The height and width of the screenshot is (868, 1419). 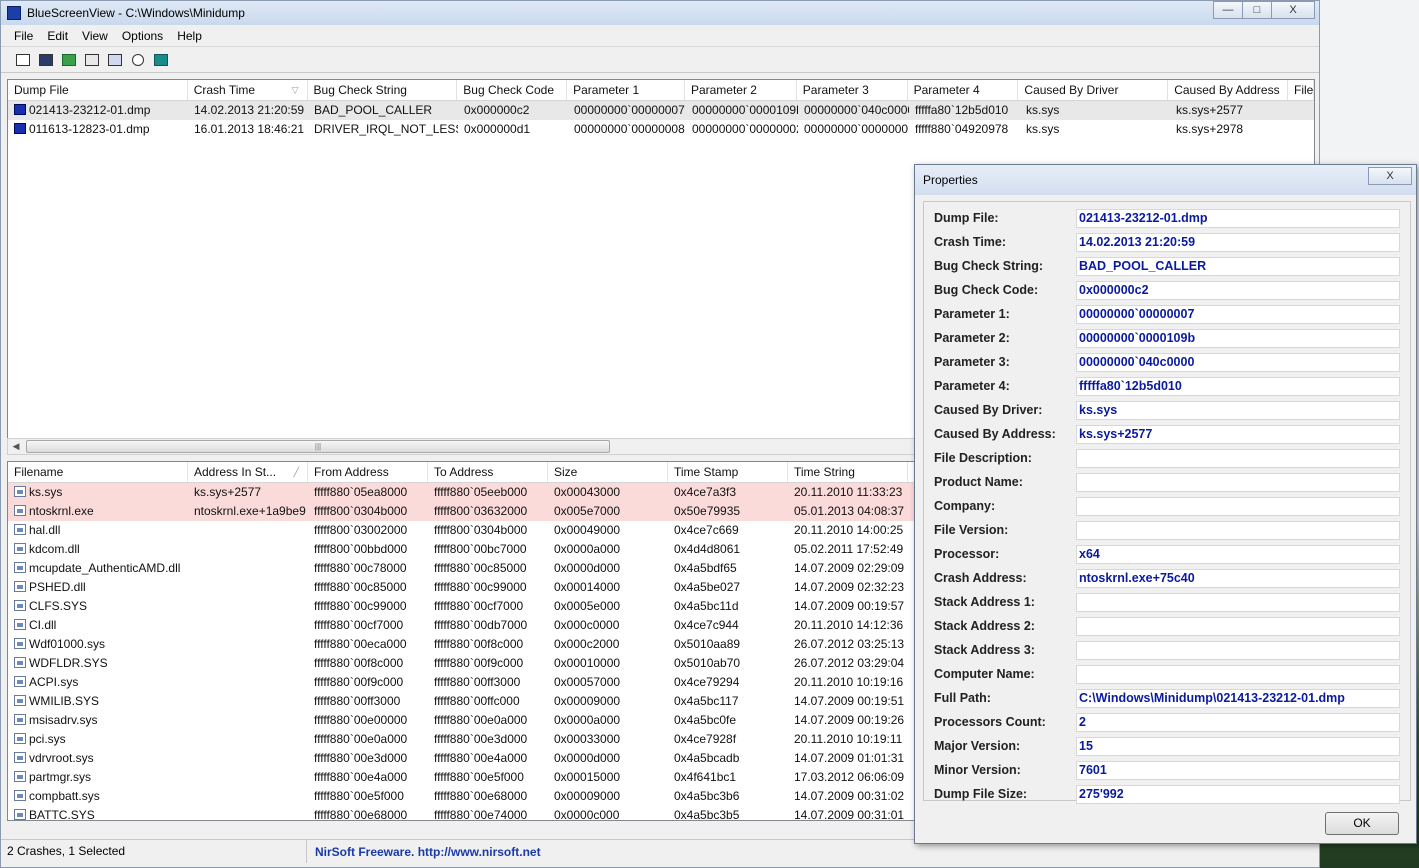 I want to click on property-value-field: 275'992, so click(x=1238, y=794).